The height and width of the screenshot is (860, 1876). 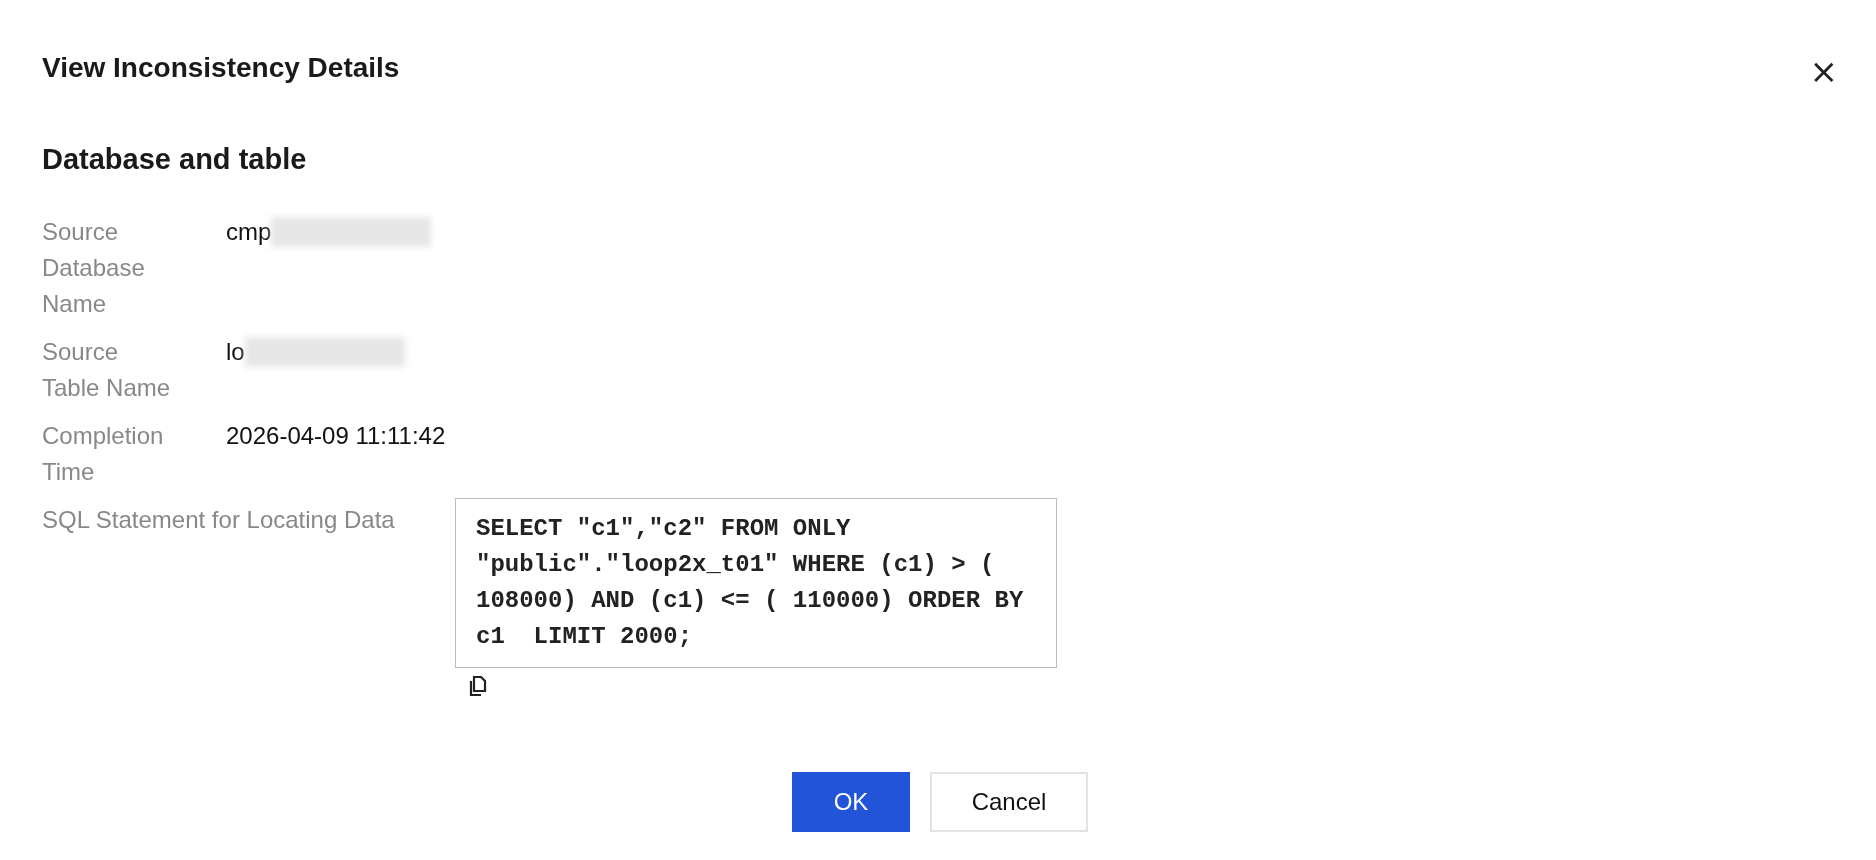 What do you see at coordinates (1823, 71) in the screenshot?
I see `close-button: ×` at bounding box center [1823, 71].